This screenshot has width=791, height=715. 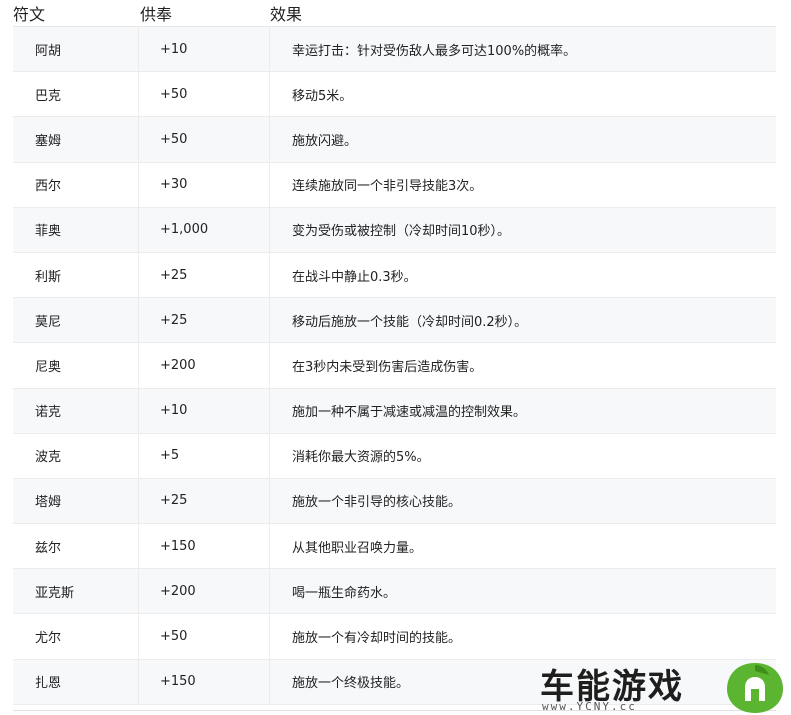 What do you see at coordinates (361, 458) in the screenshot?
I see `effect-cell: 消耗你最大资源的5%。` at bounding box center [361, 458].